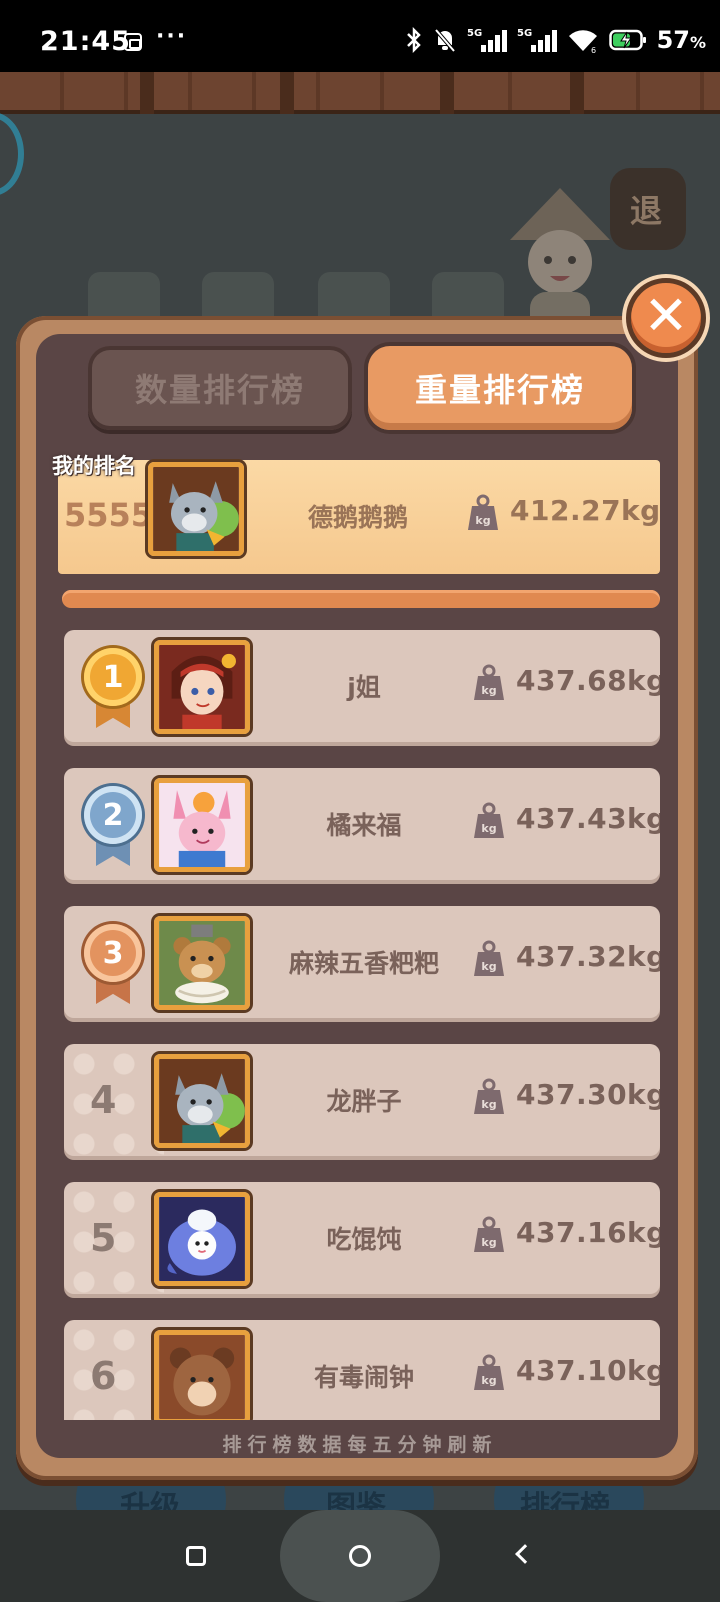 The width and height of the screenshot is (720, 1602). I want to click on player-weight: 437.32kg, so click(588, 956).